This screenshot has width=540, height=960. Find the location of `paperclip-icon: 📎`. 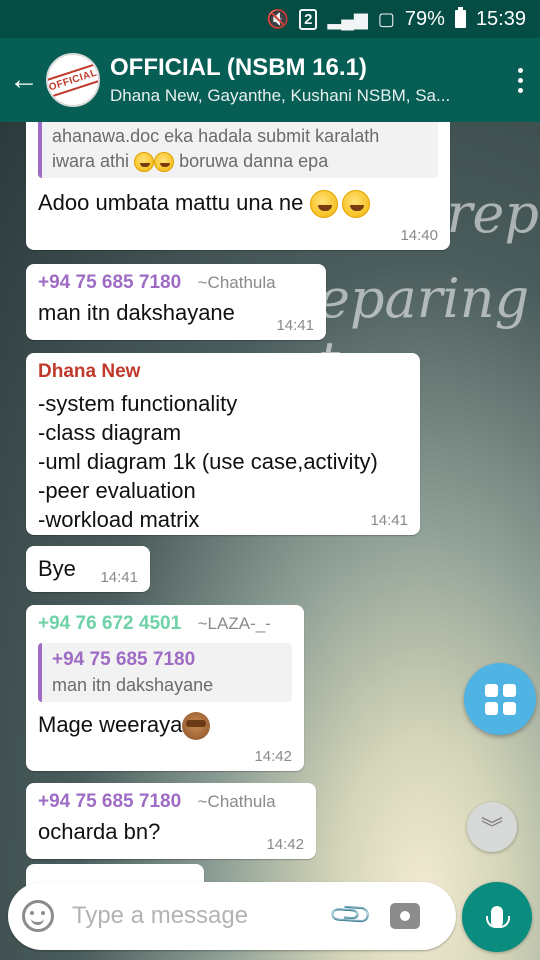

paperclip-icon: 📎 is located at coordinates (350, 915).